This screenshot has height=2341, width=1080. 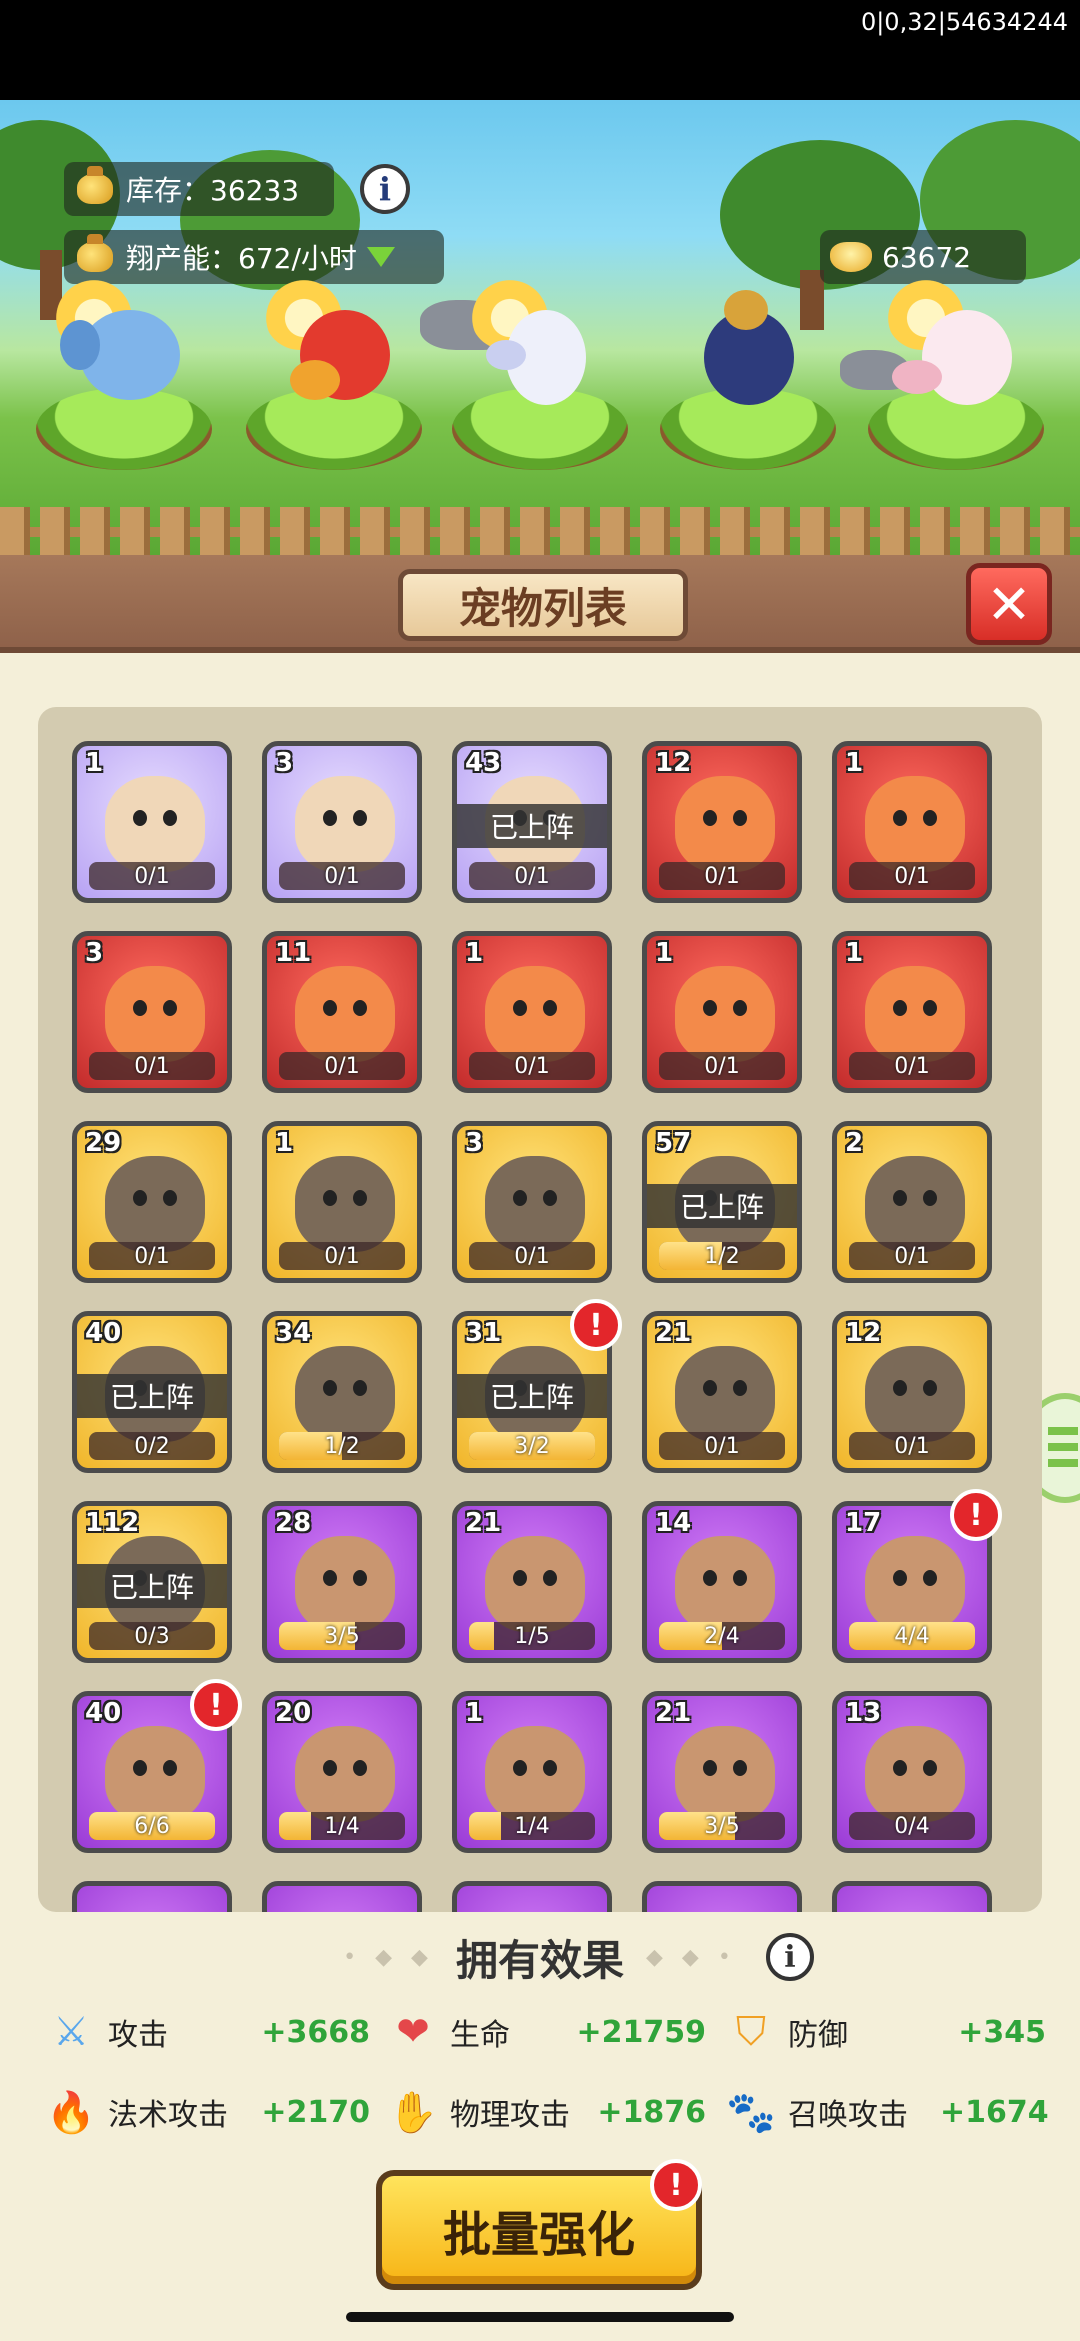 I want to click on pet-card: 2 0/1, so click(x=912, y=1202).